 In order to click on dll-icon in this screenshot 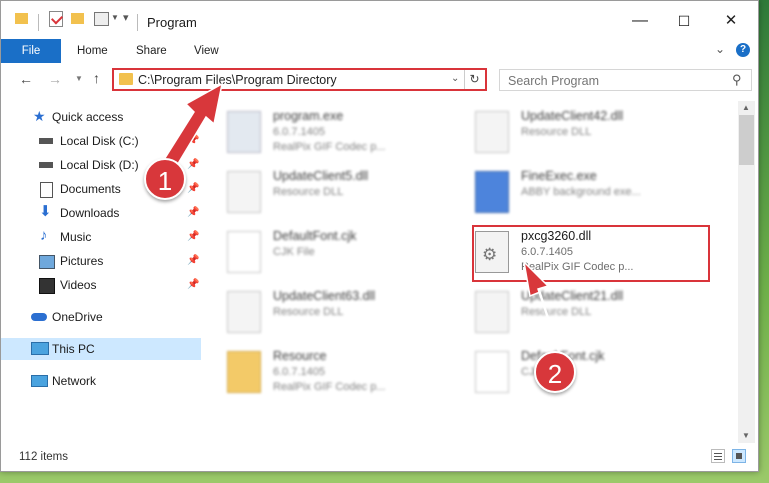, I will do `click(244, 312)`.